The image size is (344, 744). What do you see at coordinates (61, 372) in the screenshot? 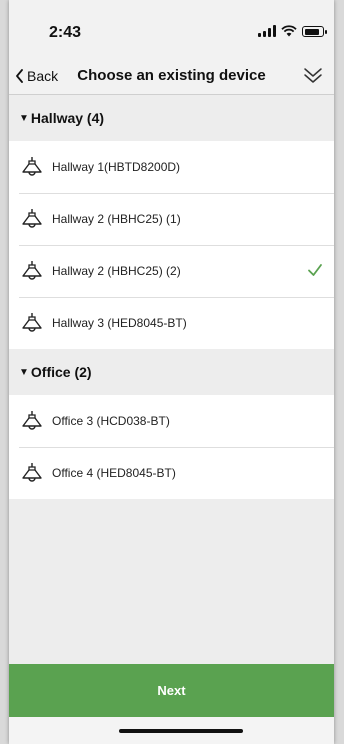
I see `section-title: Office (2)` at bounding box center [61, 372].